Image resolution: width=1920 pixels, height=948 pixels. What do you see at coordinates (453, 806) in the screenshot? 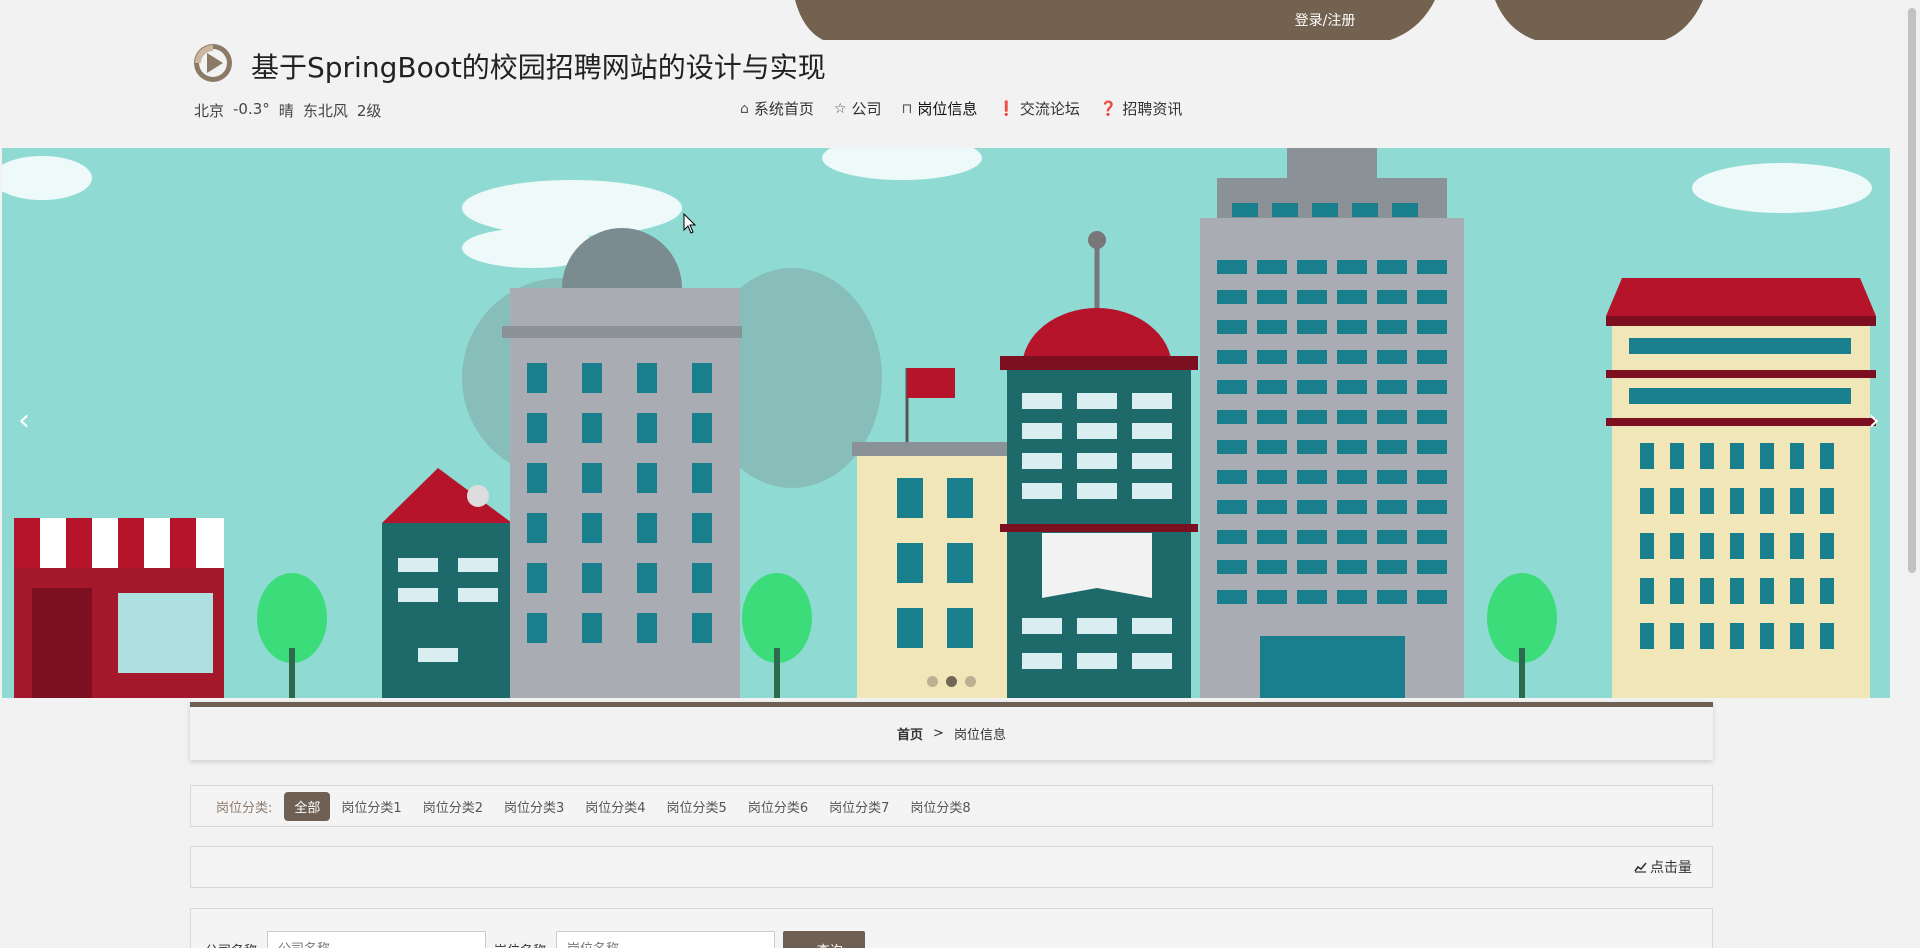
I see `category-item: 岗位分类2` at bounding box center [453, 806].